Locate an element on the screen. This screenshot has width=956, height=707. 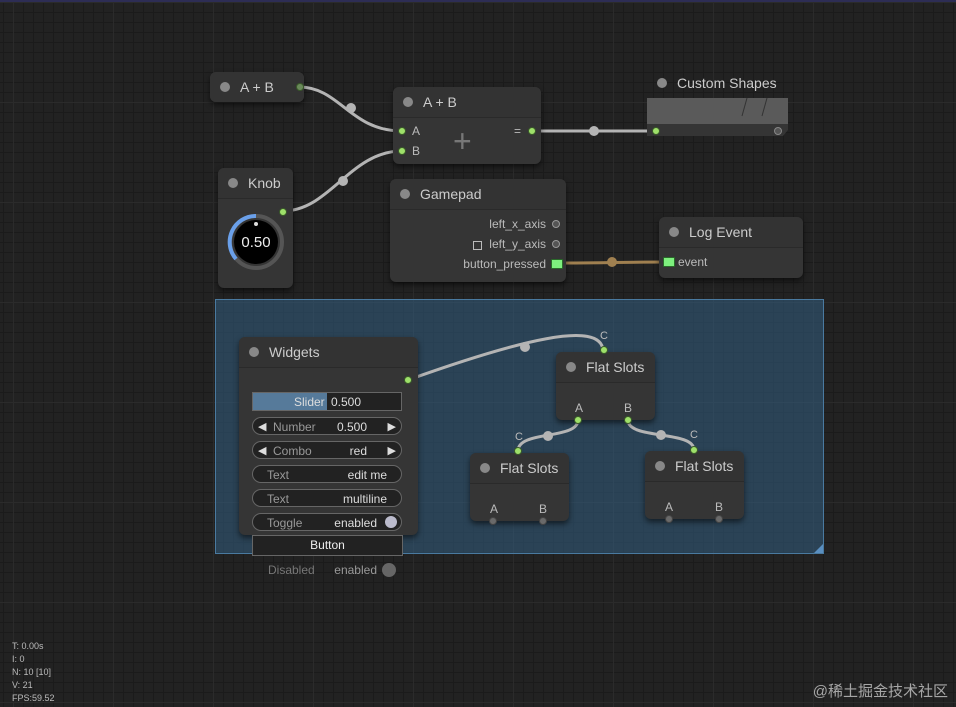
node-log-event: Log Event event is located at coordinates (731, 247).